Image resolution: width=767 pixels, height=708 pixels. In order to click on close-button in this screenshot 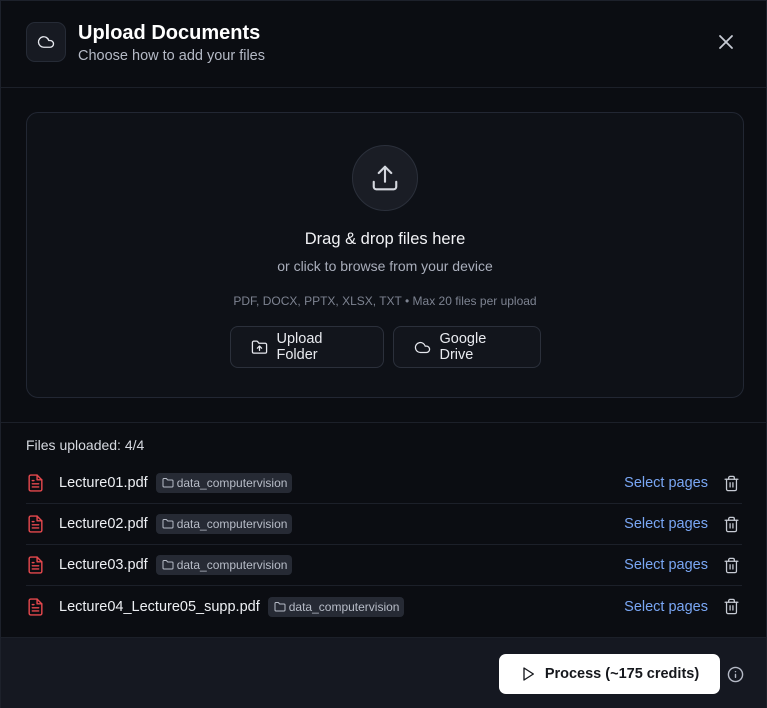, I will do `click(726, 42)`.